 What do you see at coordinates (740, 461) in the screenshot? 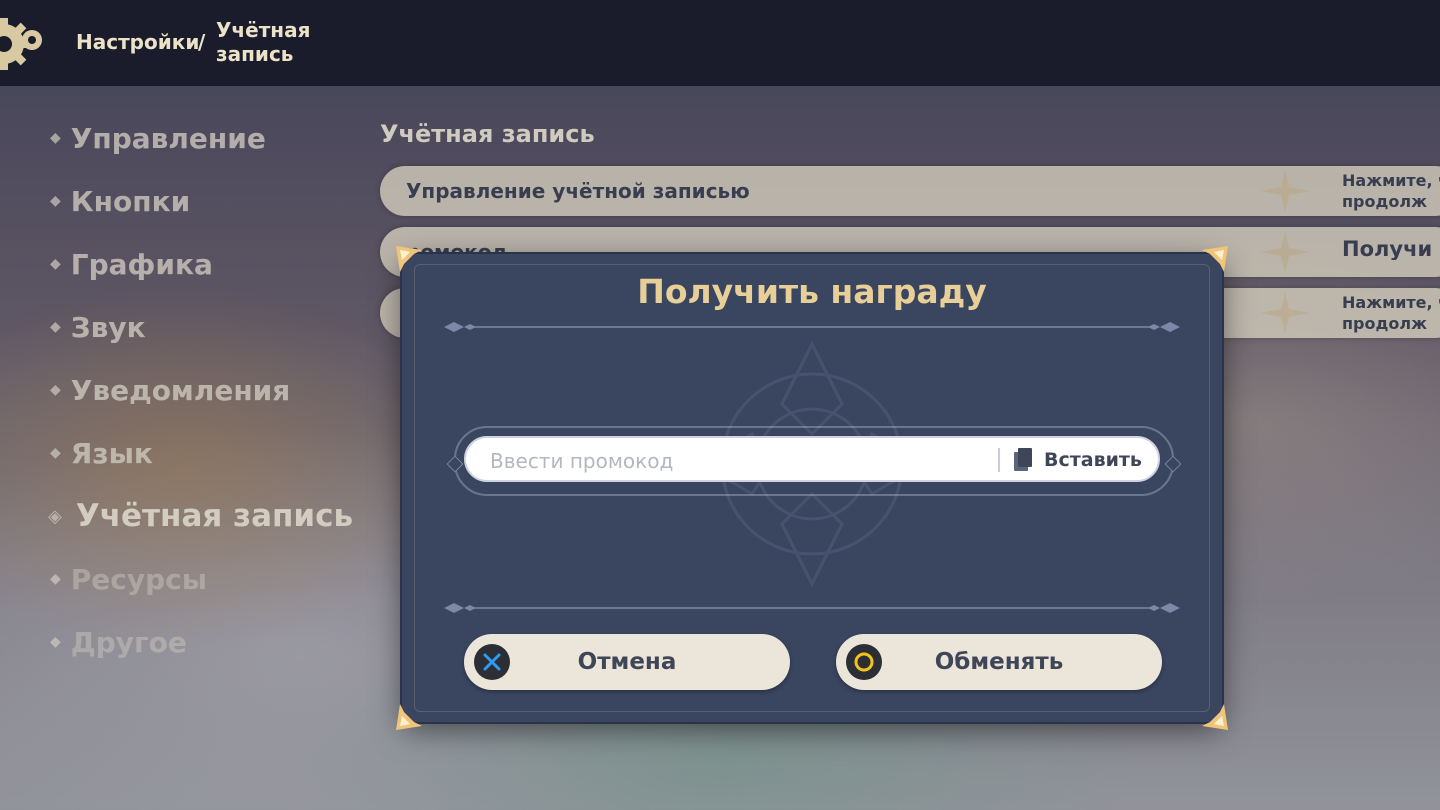
I see `promocode-input` at bounding box center [740, 461].